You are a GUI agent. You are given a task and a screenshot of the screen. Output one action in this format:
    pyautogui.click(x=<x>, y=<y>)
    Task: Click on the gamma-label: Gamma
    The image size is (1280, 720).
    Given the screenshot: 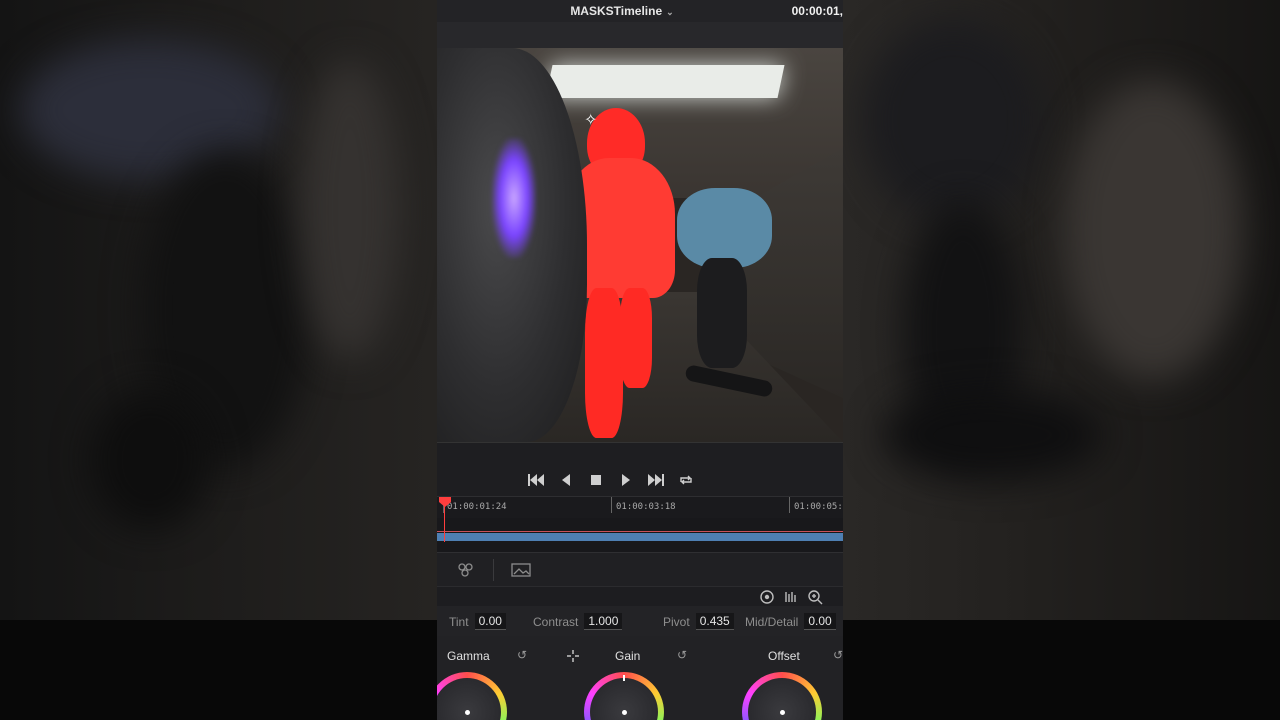 What is the action you would take?
    pyautogui.click(x=468, y=656)
    